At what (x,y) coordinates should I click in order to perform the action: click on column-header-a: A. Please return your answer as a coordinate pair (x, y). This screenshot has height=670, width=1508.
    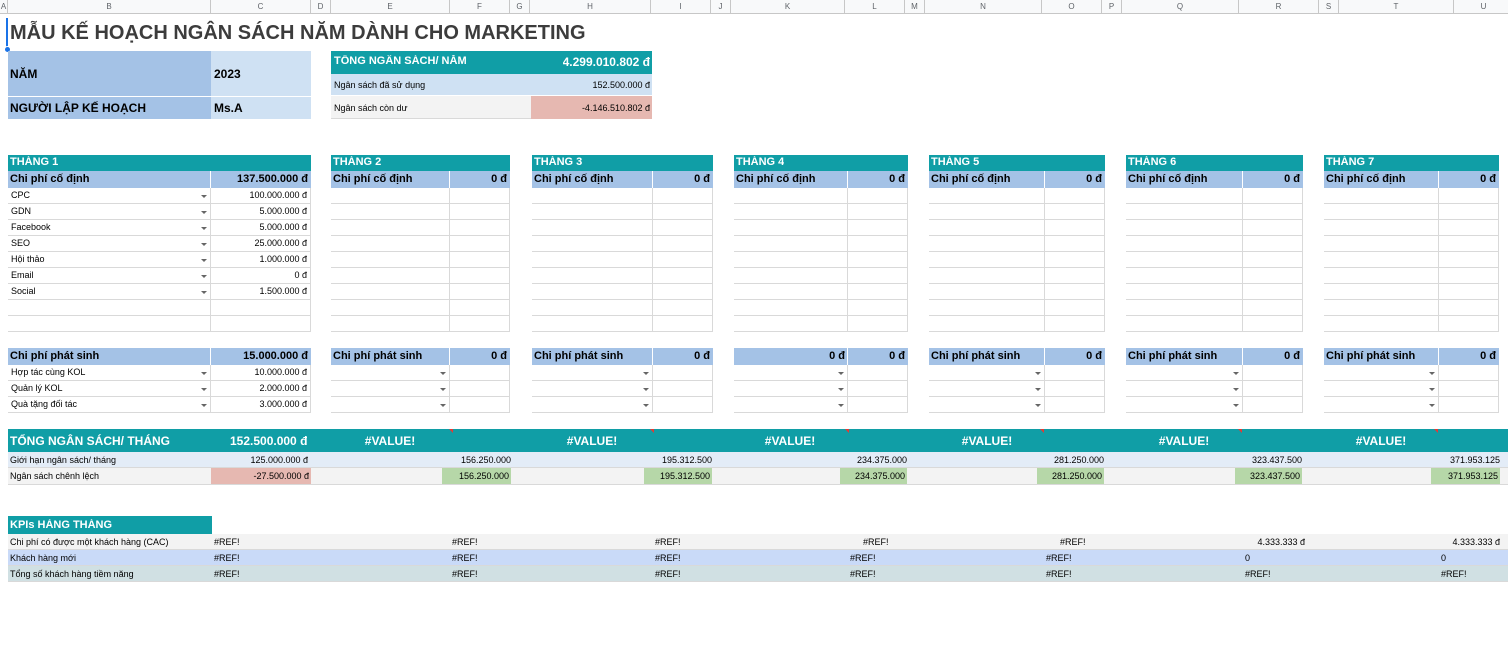
    Looking at the image, I should click on (4, 7).